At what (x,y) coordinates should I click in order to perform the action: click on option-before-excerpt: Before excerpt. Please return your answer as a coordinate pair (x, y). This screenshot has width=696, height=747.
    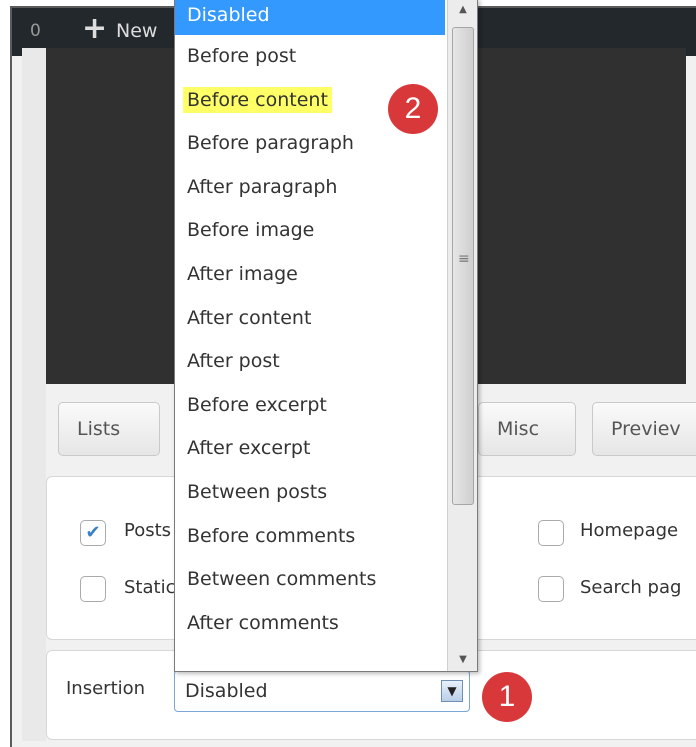
    Looking at the image, I should click on (310, 406).